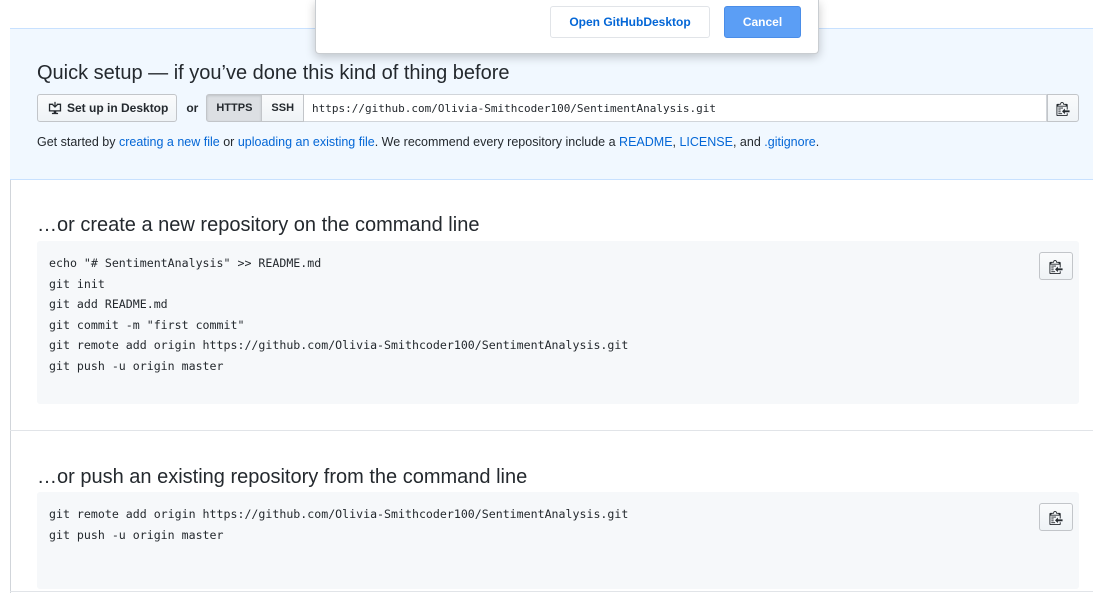 The height and width of the screenshot is (593, 1093). What do you see at coordinates (675, 108) in the screenshot?
I see `clone-url-input` at bounding box center [675, 108].